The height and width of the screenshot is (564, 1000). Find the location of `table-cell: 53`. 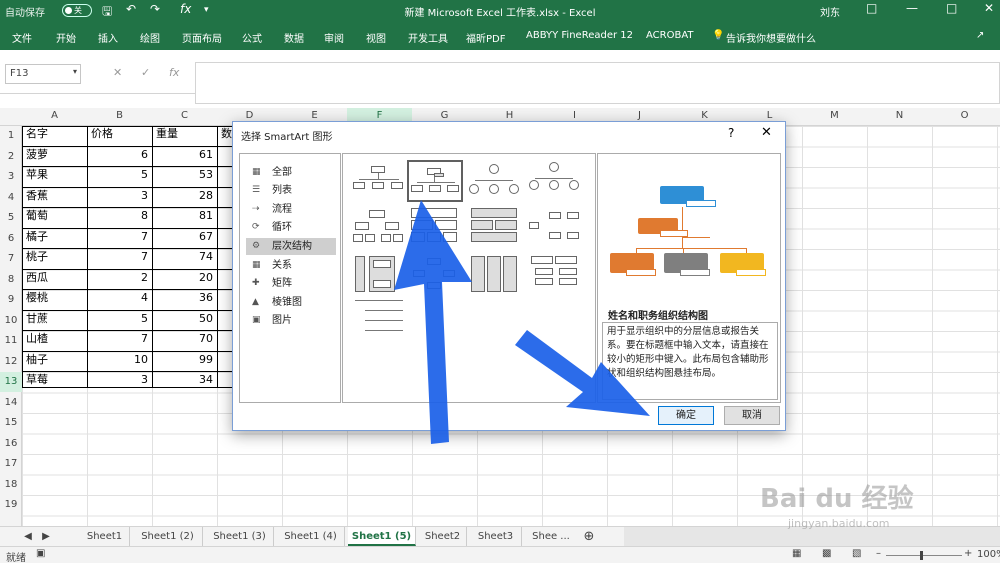

table-cell: 53 is located at coordinates (184, 175).